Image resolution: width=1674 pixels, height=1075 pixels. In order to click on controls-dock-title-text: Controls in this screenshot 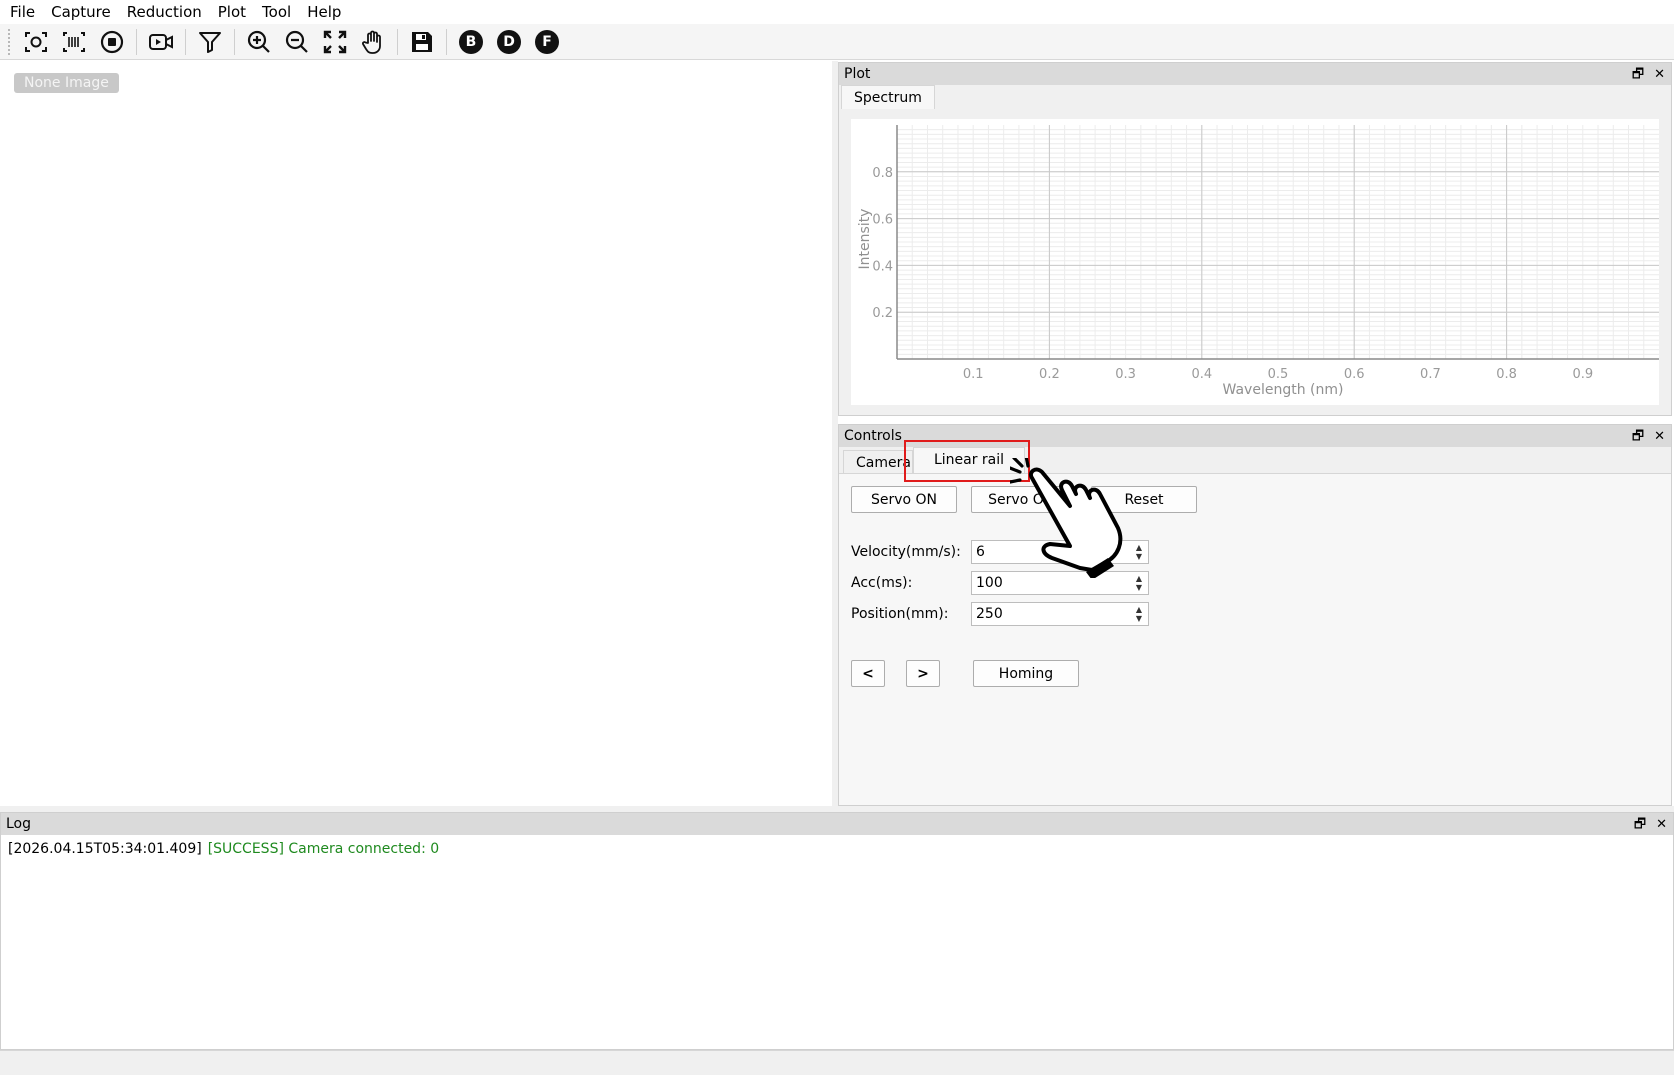, I will do `click(873, 436)`.